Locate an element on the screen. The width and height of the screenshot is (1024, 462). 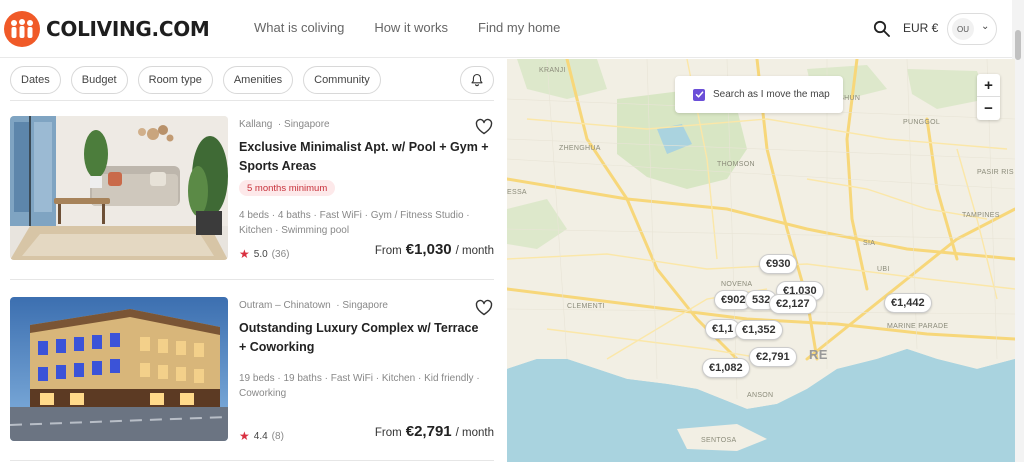
logo: COLIVING.COM is located at coordinates (107, 29).